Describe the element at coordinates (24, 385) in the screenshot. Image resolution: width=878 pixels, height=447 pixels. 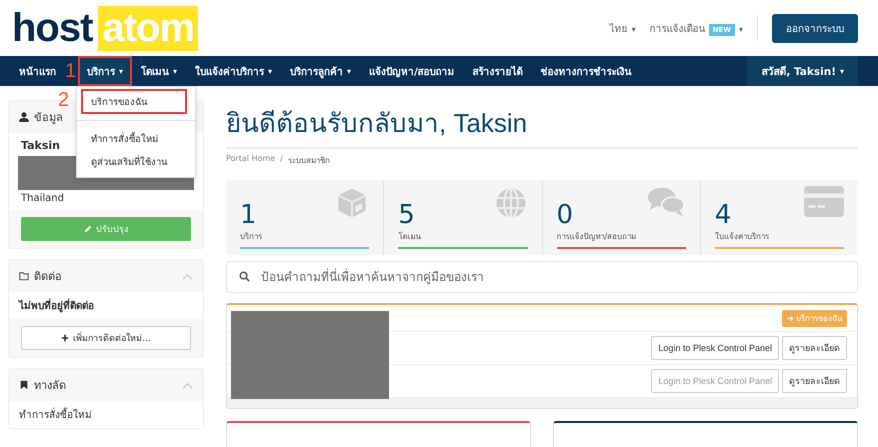
I see `bookmark-icon` at that location.